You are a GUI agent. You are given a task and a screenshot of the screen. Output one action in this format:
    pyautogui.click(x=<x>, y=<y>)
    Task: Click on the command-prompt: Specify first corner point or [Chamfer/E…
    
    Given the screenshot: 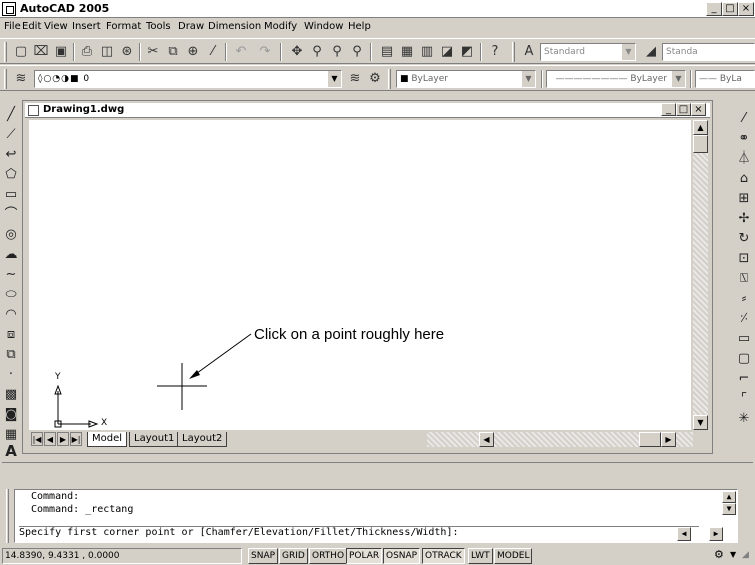 What is the action you would take?
    pyautogui.click(x=359, y=532)
    